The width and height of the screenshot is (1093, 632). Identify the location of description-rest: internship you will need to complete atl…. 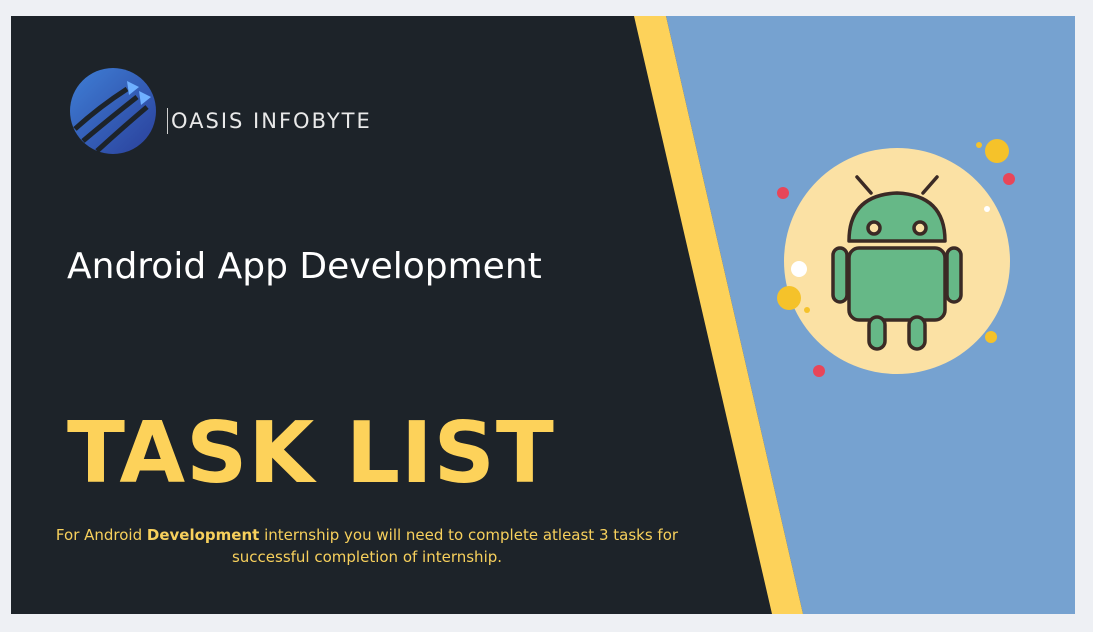
(455, 546).